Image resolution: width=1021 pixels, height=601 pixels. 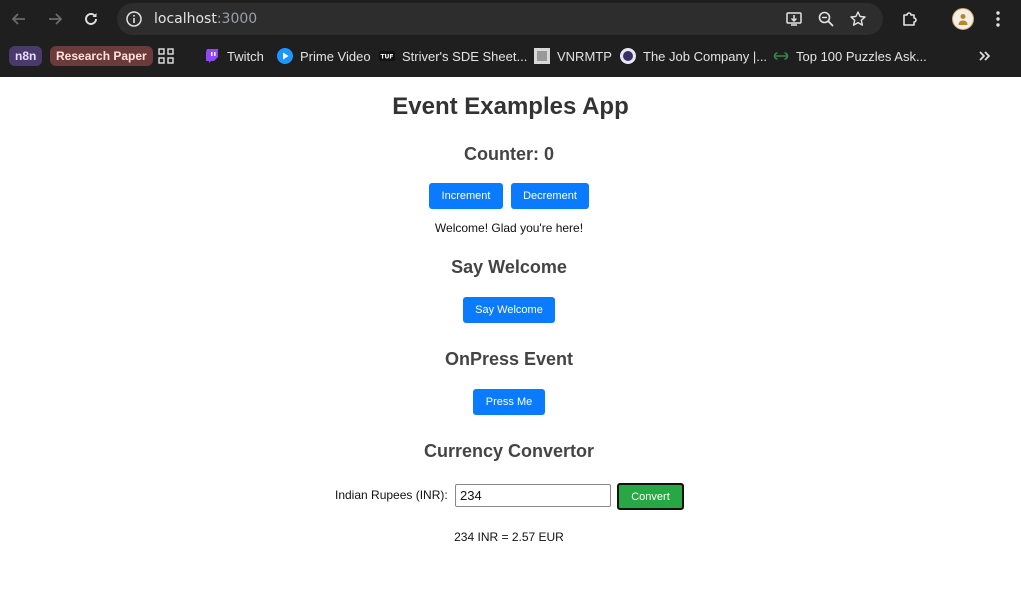 What do you see at coordinates (134, 19) in the screenshot?
I see `site-info-icon` at bounding box center [134, 19].